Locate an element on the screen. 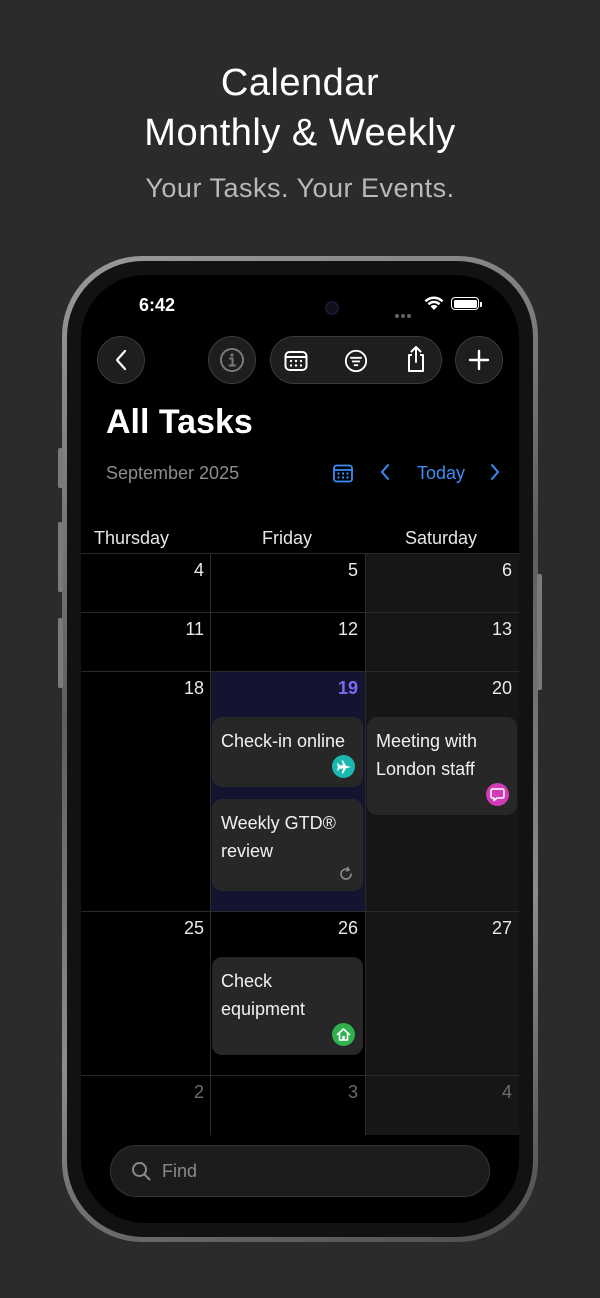 This screenshot has height=1298, width=600. filter-button is located at coordinates (356, 361).